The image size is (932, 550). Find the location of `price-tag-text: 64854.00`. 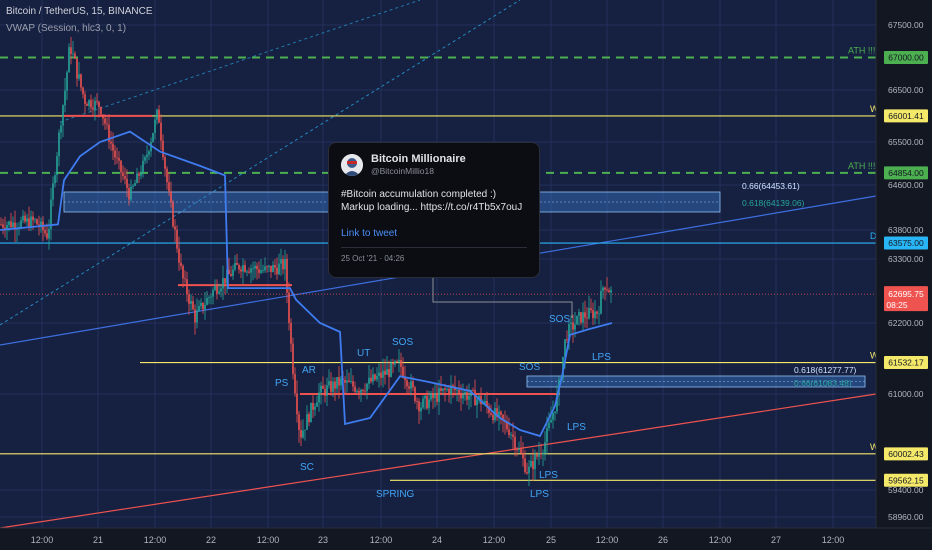

price-tag-text: 64854.00 is located at coordinates (906, 173).